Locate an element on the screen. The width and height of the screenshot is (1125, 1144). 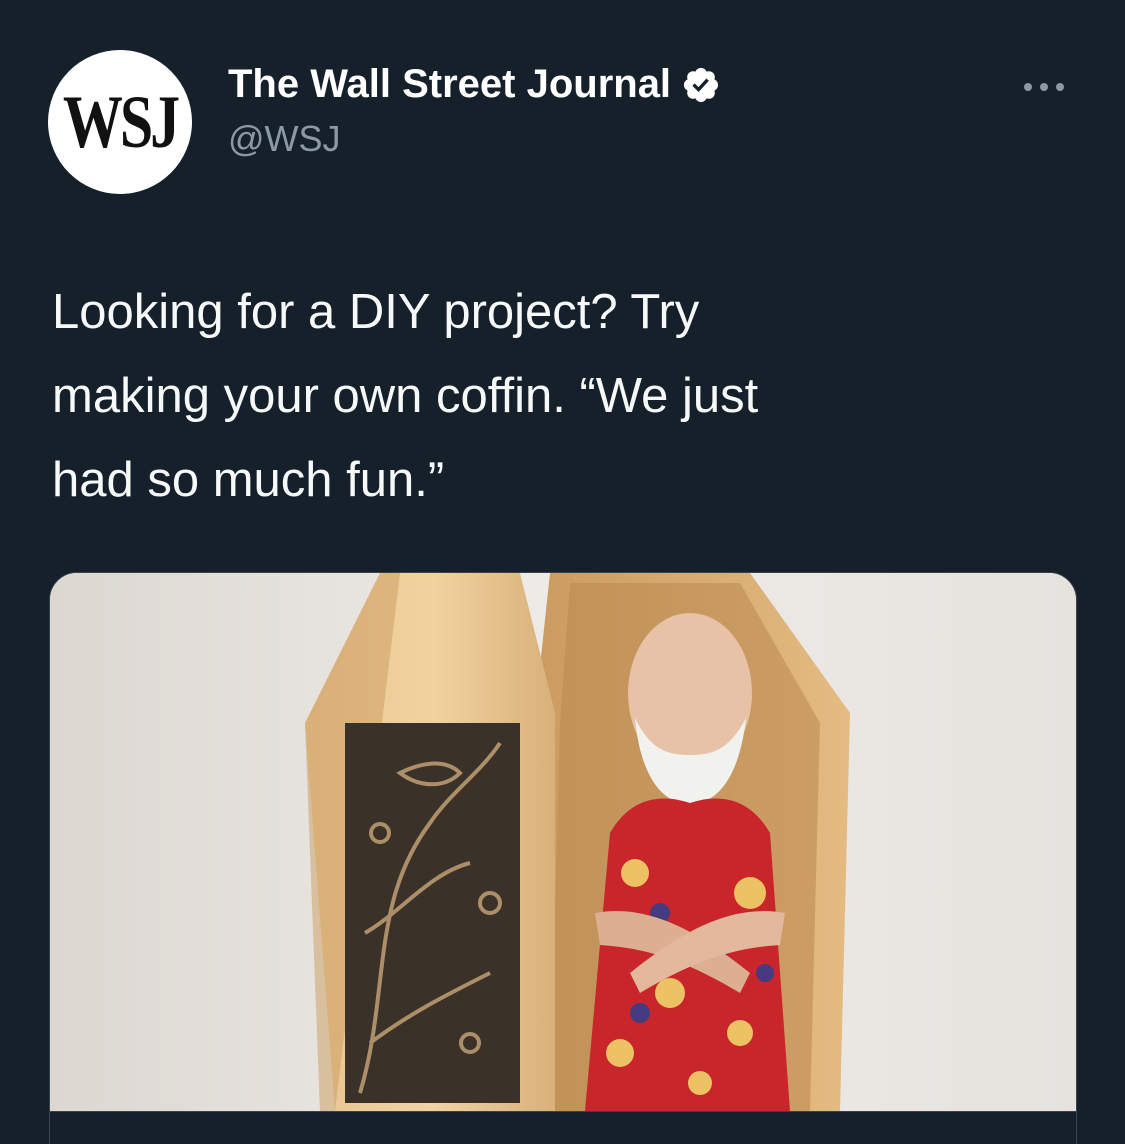
avatar-logo-text: WSJ is located at coordinates (121, 121).